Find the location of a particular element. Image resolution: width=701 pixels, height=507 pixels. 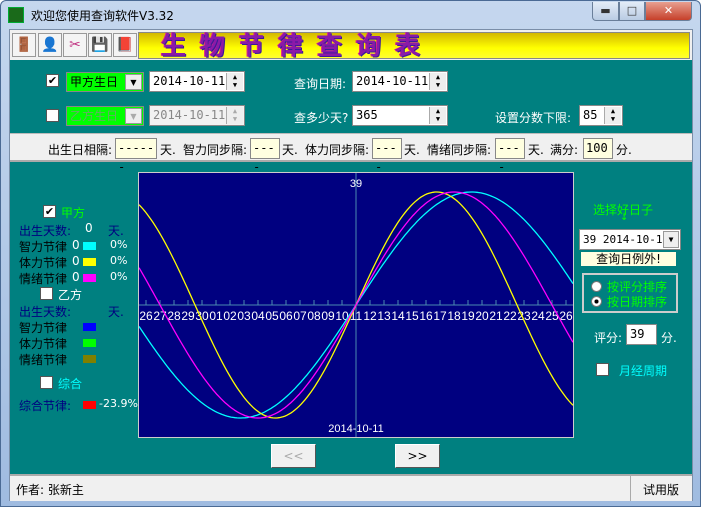

x-tick-label: 26 is located at coordinates (146, 316).